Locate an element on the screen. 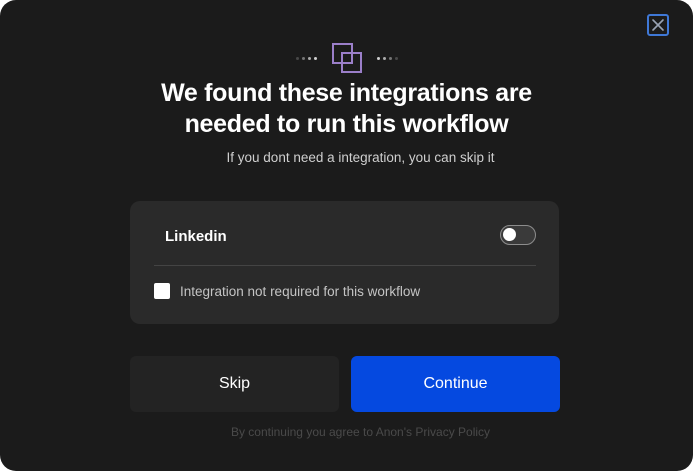 The width and height of the screenshot is (693, 471). right-dots-decoration is located at coordinates (387, 58).